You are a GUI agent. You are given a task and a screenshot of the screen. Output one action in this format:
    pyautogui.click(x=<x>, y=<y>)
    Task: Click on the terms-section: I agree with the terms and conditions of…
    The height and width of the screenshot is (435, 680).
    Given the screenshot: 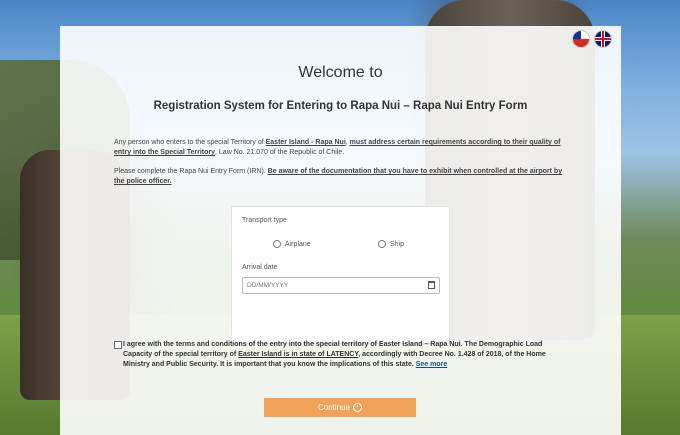 What is the action you would take?
    pyautogui.click(x=341, y=355)
    